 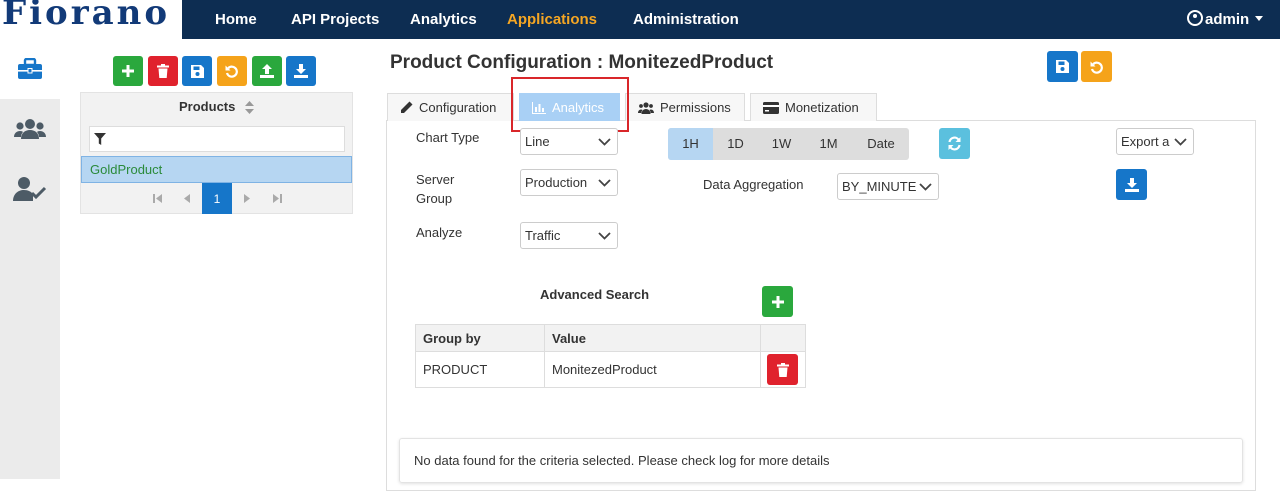 What do you see at coordinates (157, 198) in the screenshot?
I see `page-first-icon` at bounding box center [157, 198].